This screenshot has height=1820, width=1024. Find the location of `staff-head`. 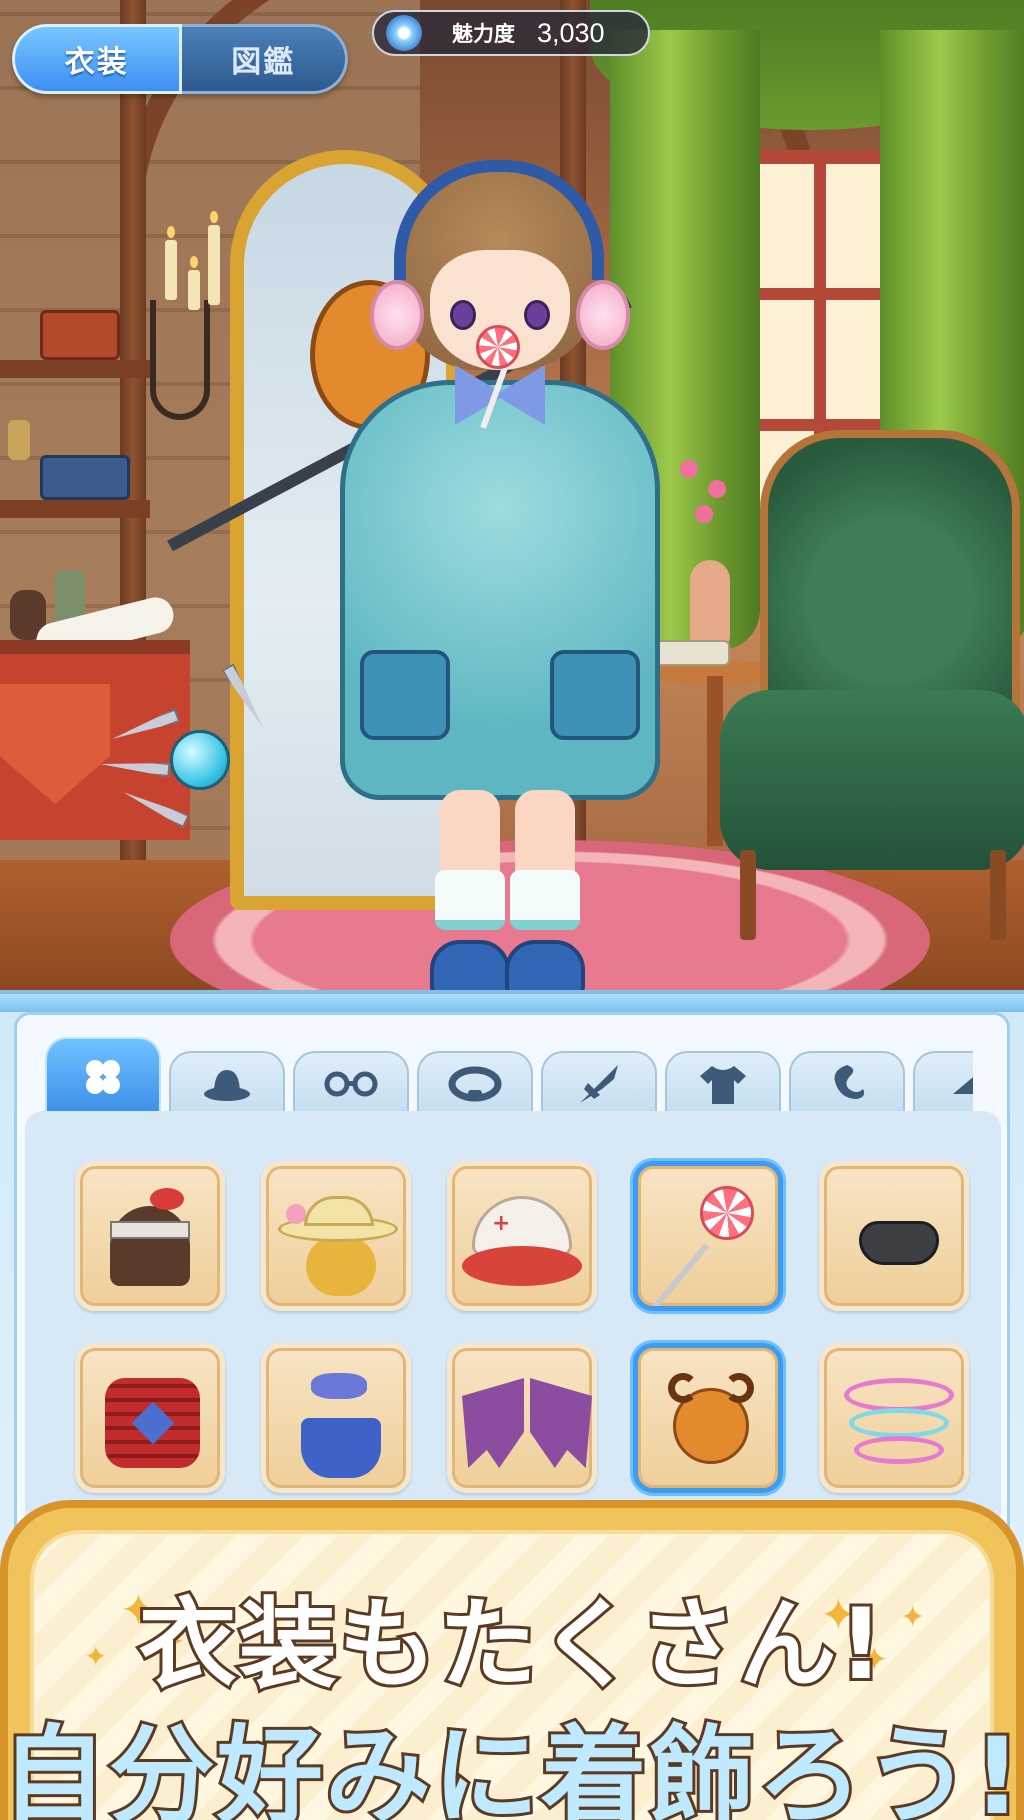

staff-head is located at coordinates (200, 760).